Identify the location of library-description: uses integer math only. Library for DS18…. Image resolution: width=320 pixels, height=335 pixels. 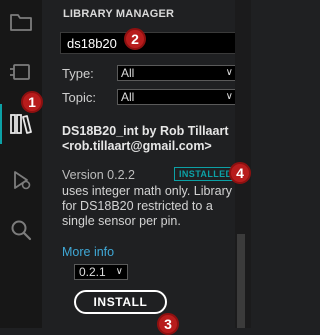
(147, 206).